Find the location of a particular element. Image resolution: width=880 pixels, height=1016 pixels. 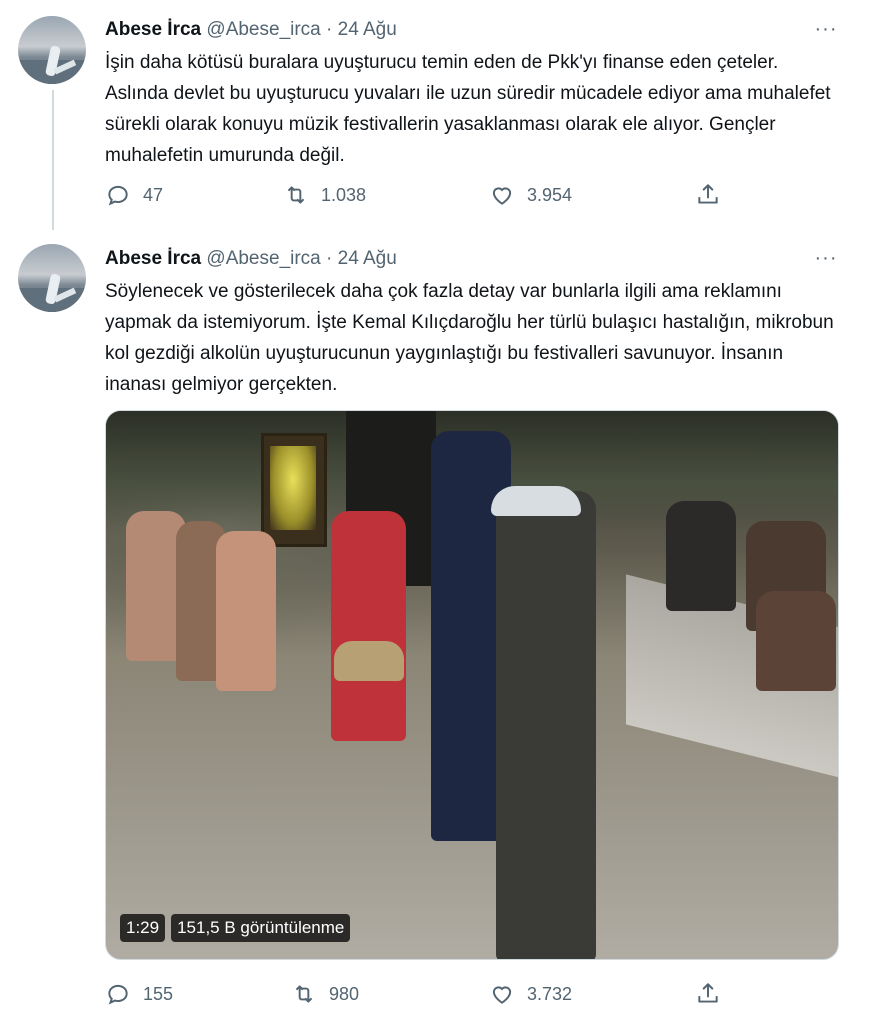

reply-button: 47 is located at coordinates (134, 195).